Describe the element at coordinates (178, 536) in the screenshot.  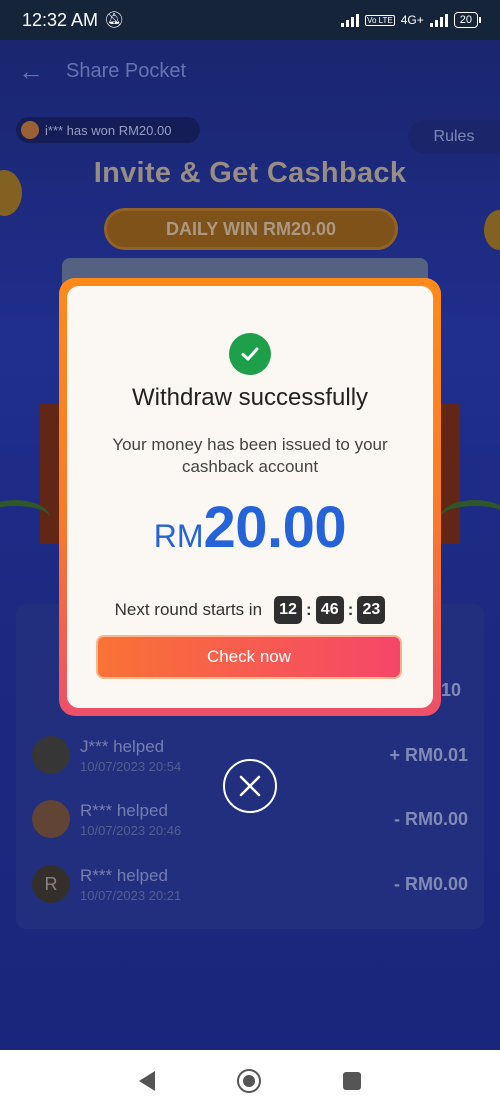
I see `amount-currency: RM` at that location.